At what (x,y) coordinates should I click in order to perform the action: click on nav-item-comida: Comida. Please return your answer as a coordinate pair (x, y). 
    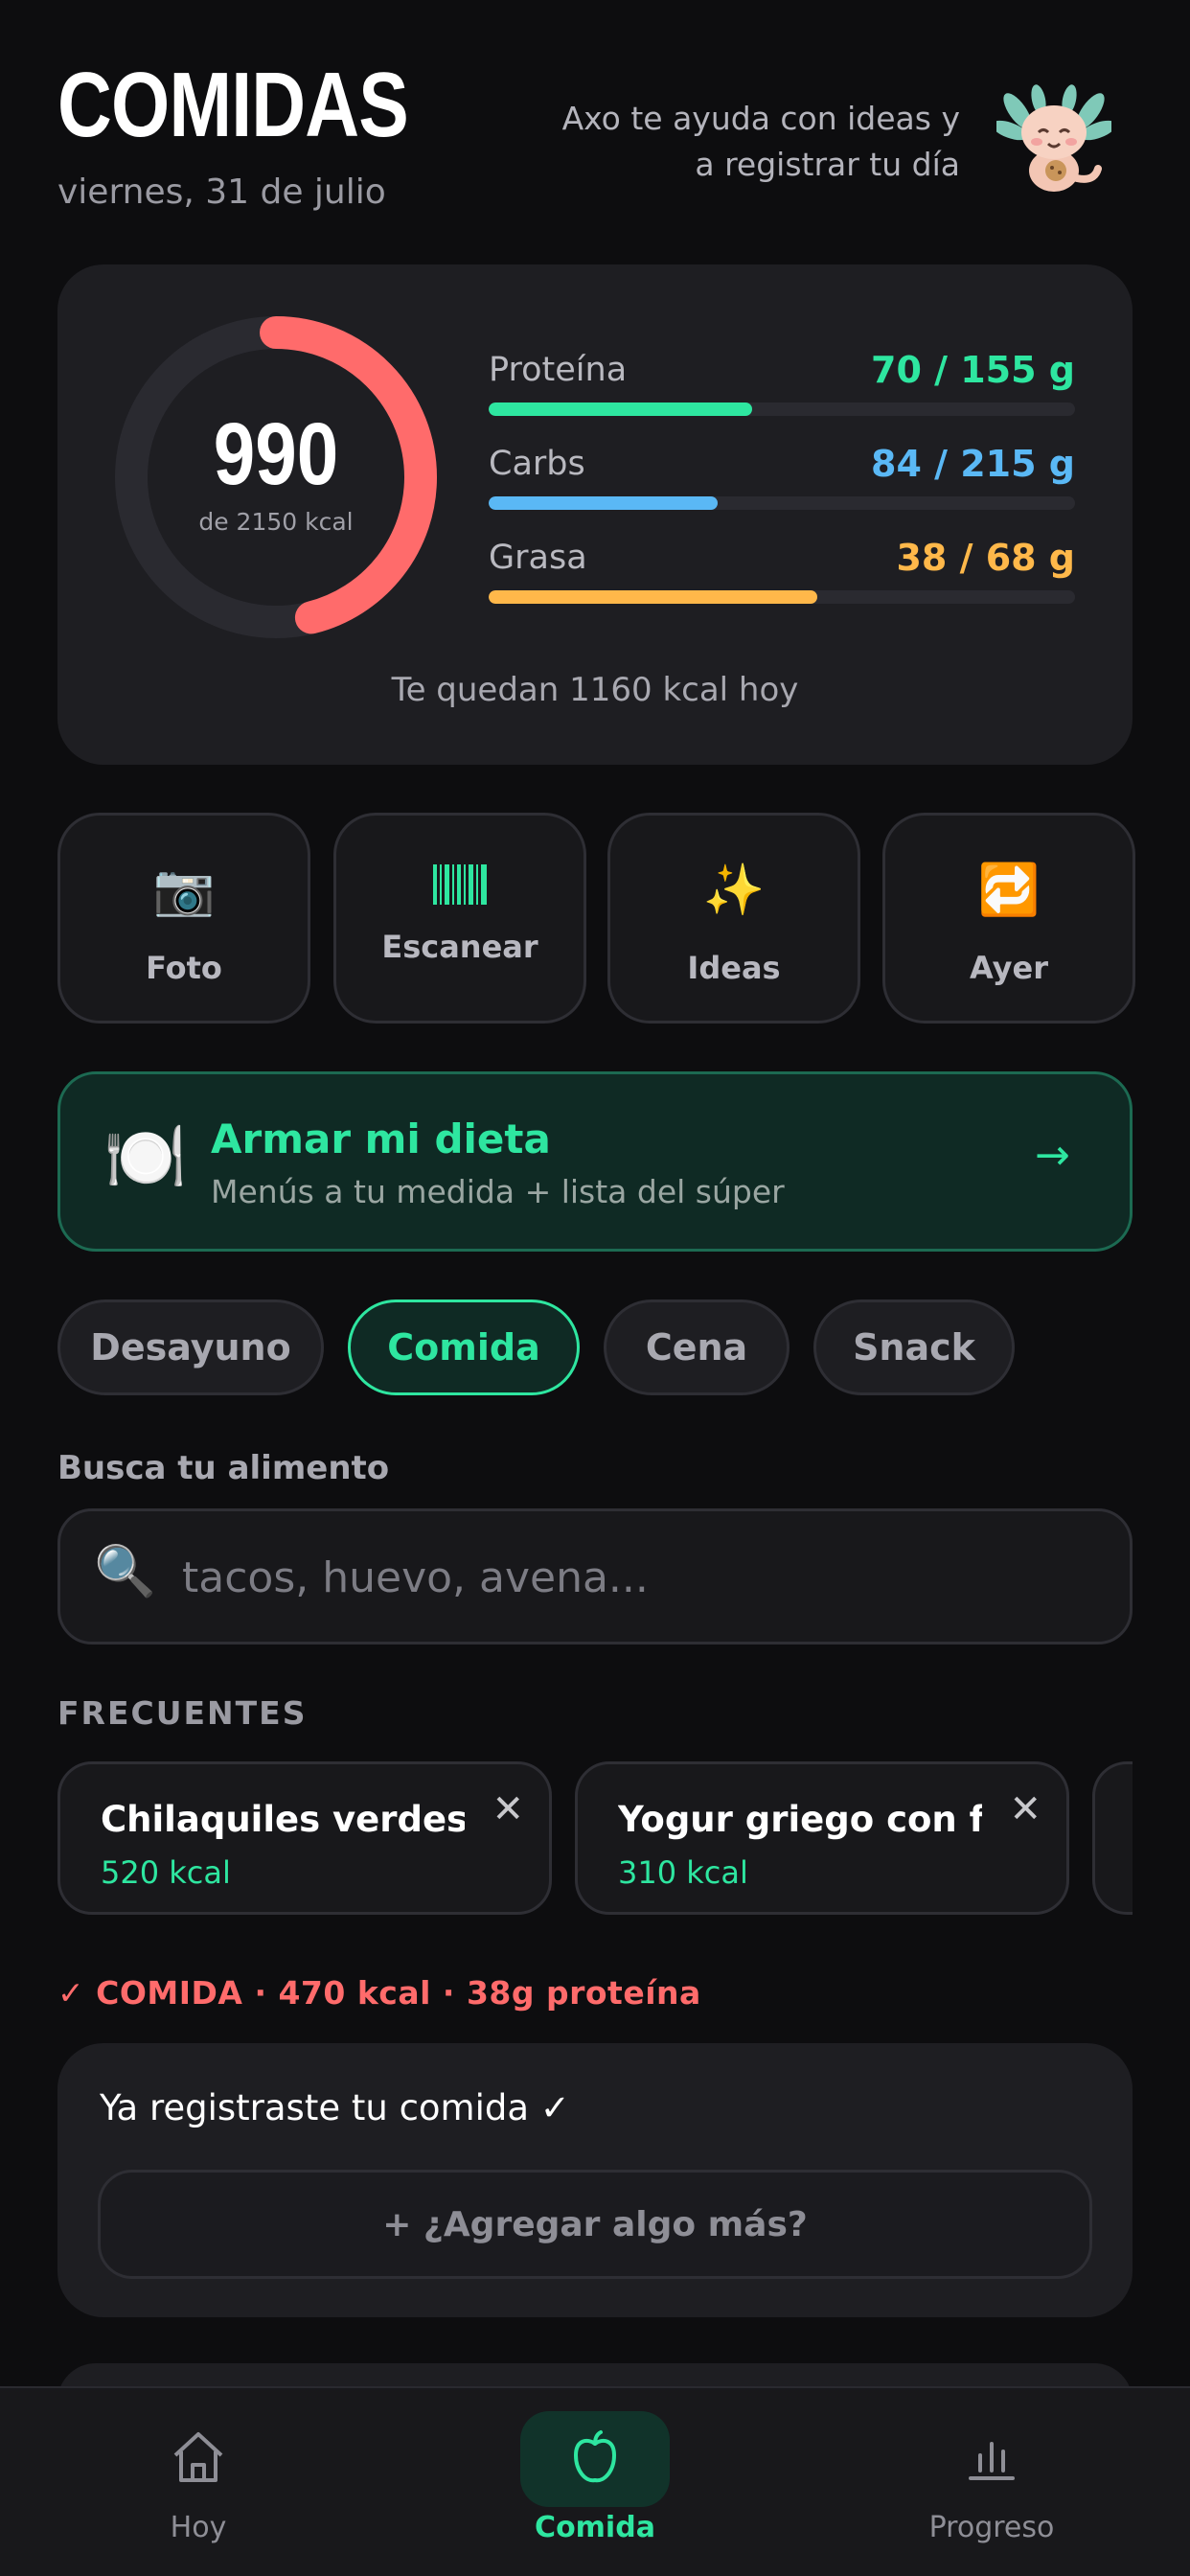
    Looking at the image, I should click on (595, 2481).